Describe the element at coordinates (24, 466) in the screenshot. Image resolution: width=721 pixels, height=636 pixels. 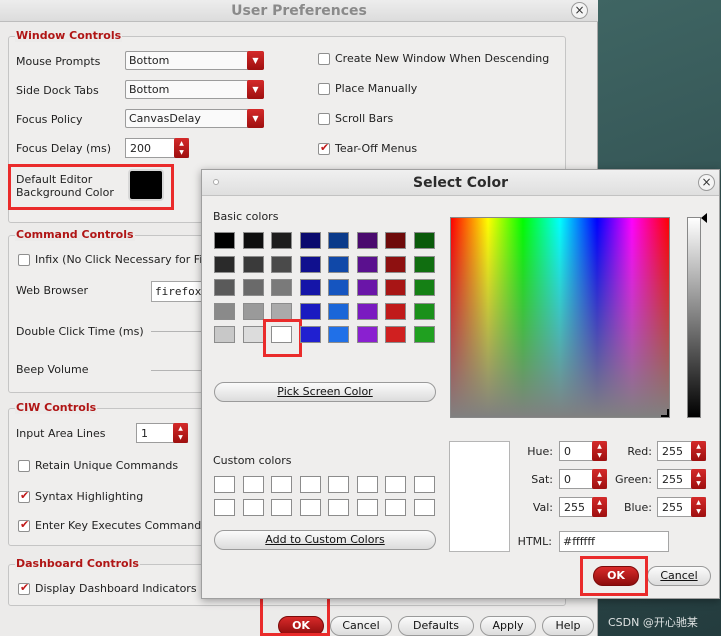
I see `retain-unique-checkbox` at that location.